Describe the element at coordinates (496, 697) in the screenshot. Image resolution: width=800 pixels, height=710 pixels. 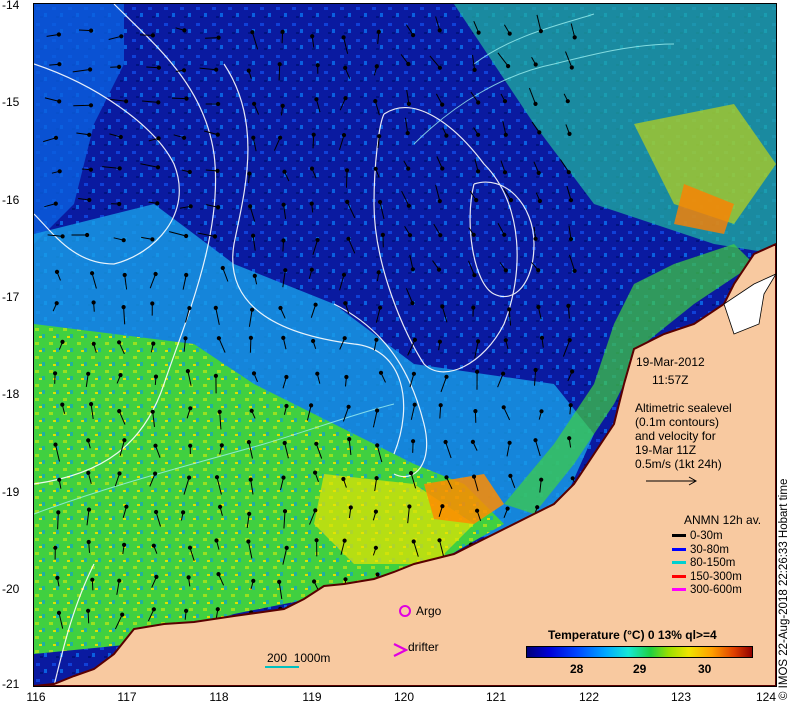
I see `x-tick-label: 121` at that location.